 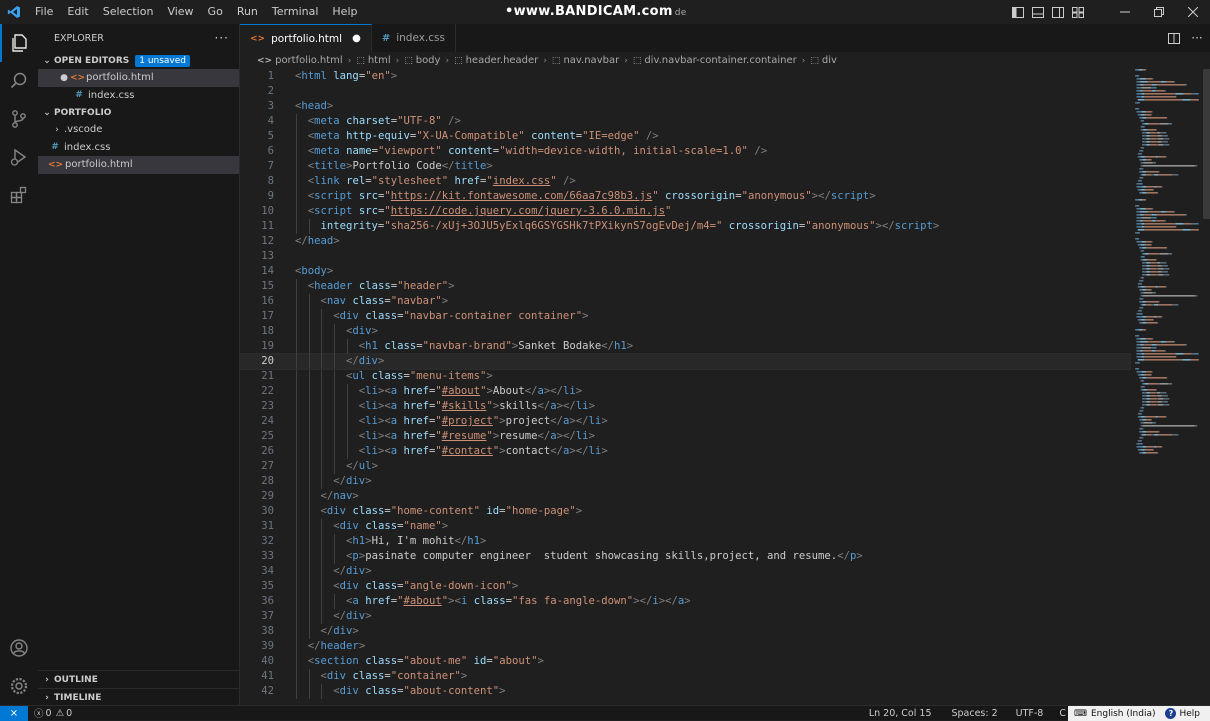 I want to click on menu-item-edit: Edit, so click(x=77, y=12).